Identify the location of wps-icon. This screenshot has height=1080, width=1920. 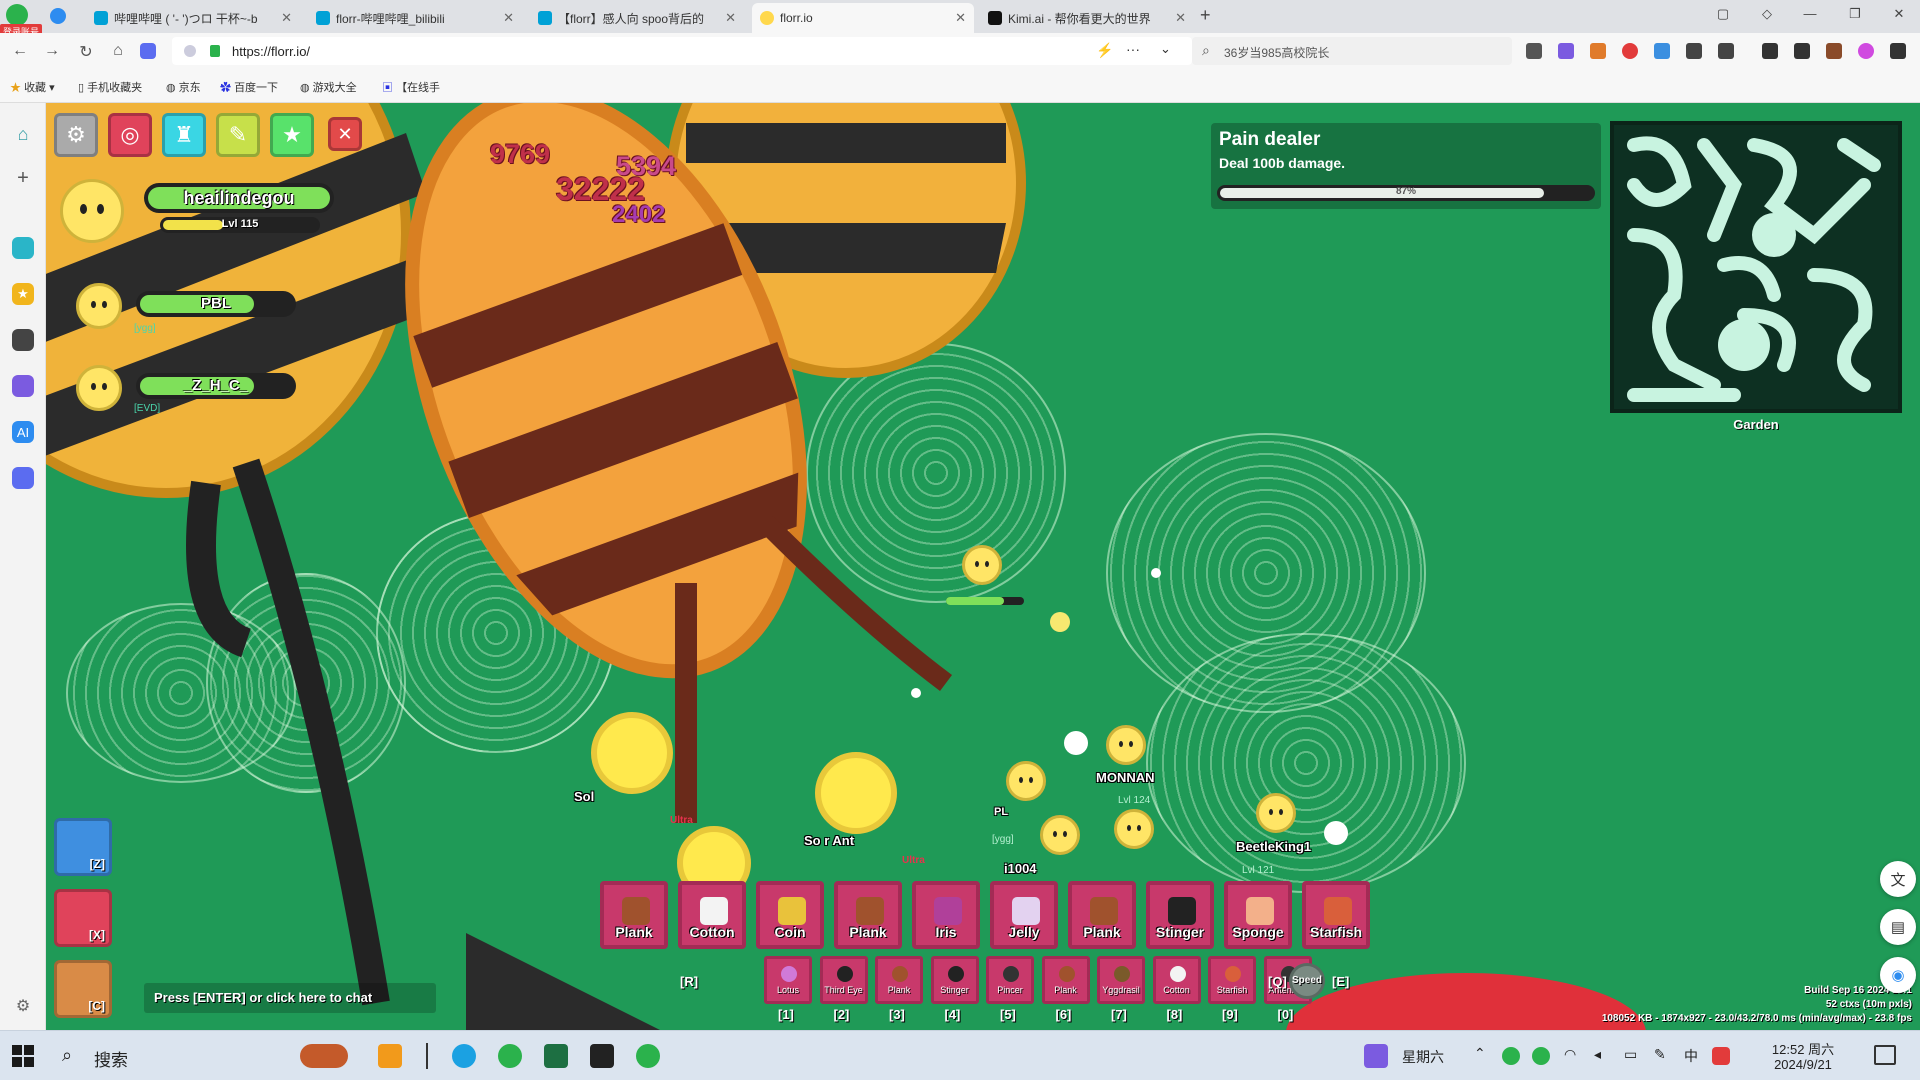
(1721, 1056).